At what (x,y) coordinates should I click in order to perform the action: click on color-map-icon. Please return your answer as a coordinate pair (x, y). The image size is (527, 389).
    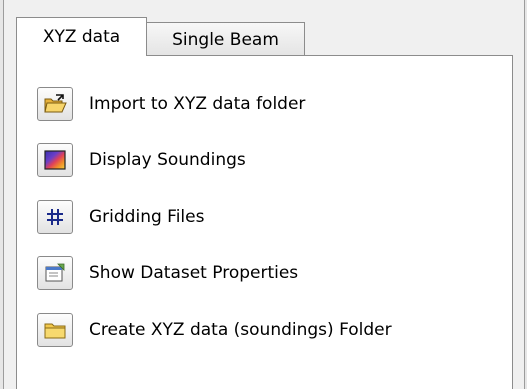
    Looking at the image, I should click on (55, 160).